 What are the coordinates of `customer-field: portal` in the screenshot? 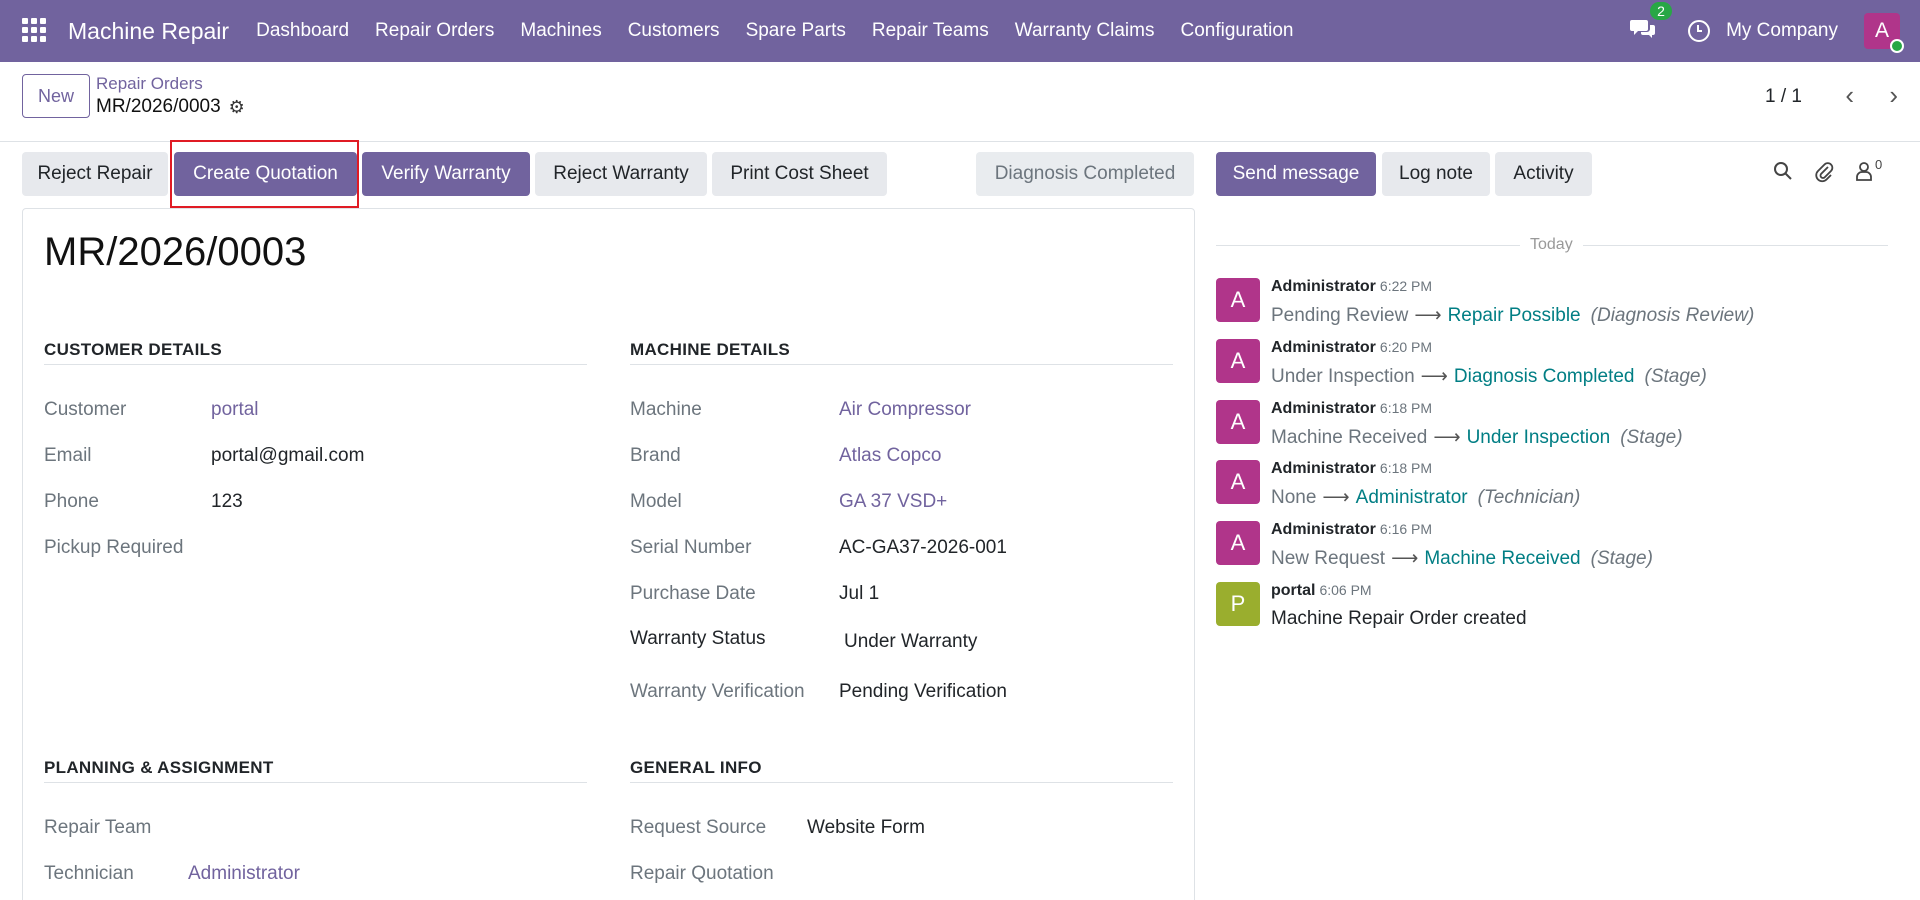 It's located at (235, 410).